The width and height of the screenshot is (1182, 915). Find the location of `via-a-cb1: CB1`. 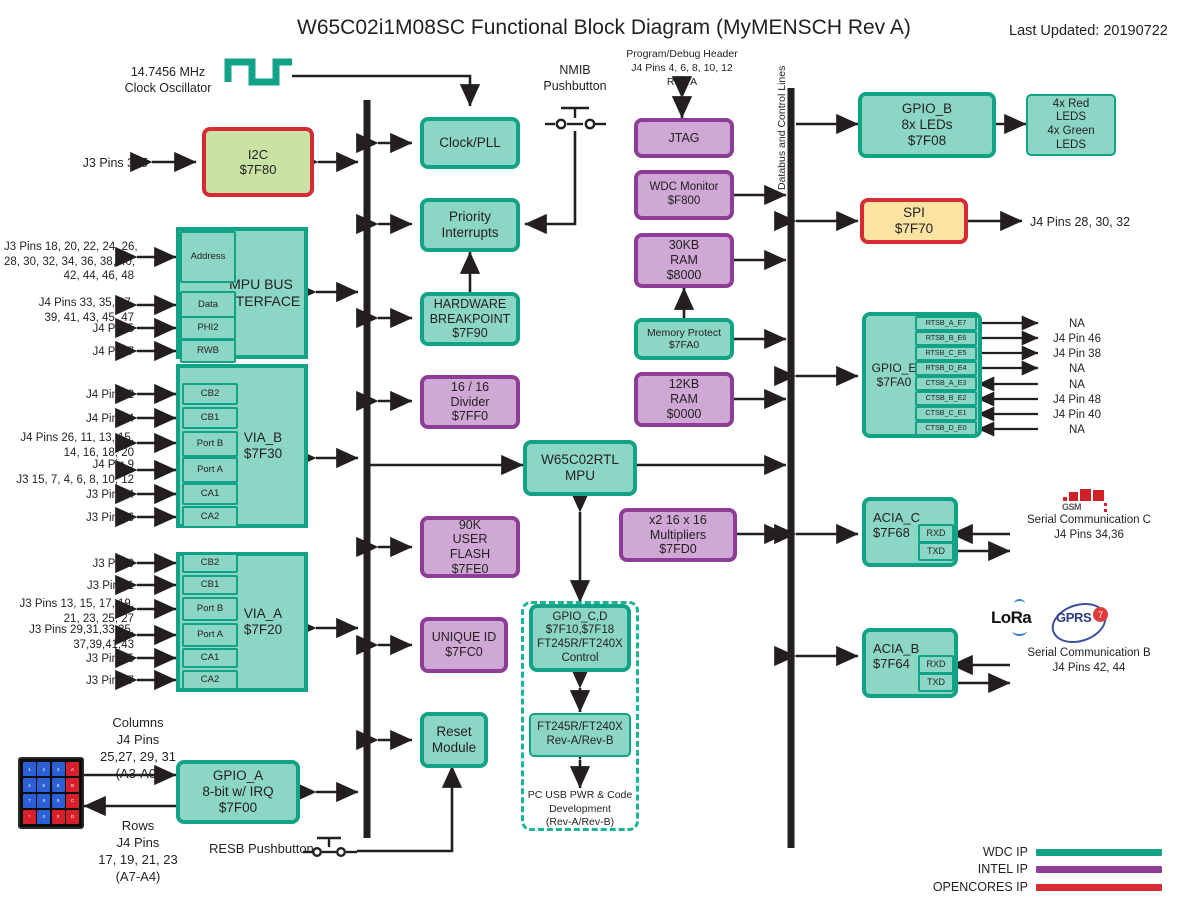

via-a-cb1: CB1 is located at coordinates (210, 585).